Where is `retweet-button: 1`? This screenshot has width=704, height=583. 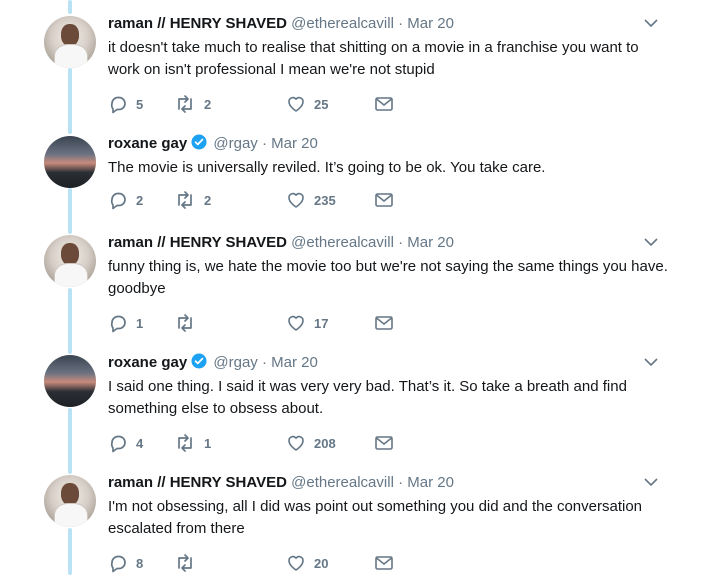 retweet-button: 1 is located at coordinates (192, 443).